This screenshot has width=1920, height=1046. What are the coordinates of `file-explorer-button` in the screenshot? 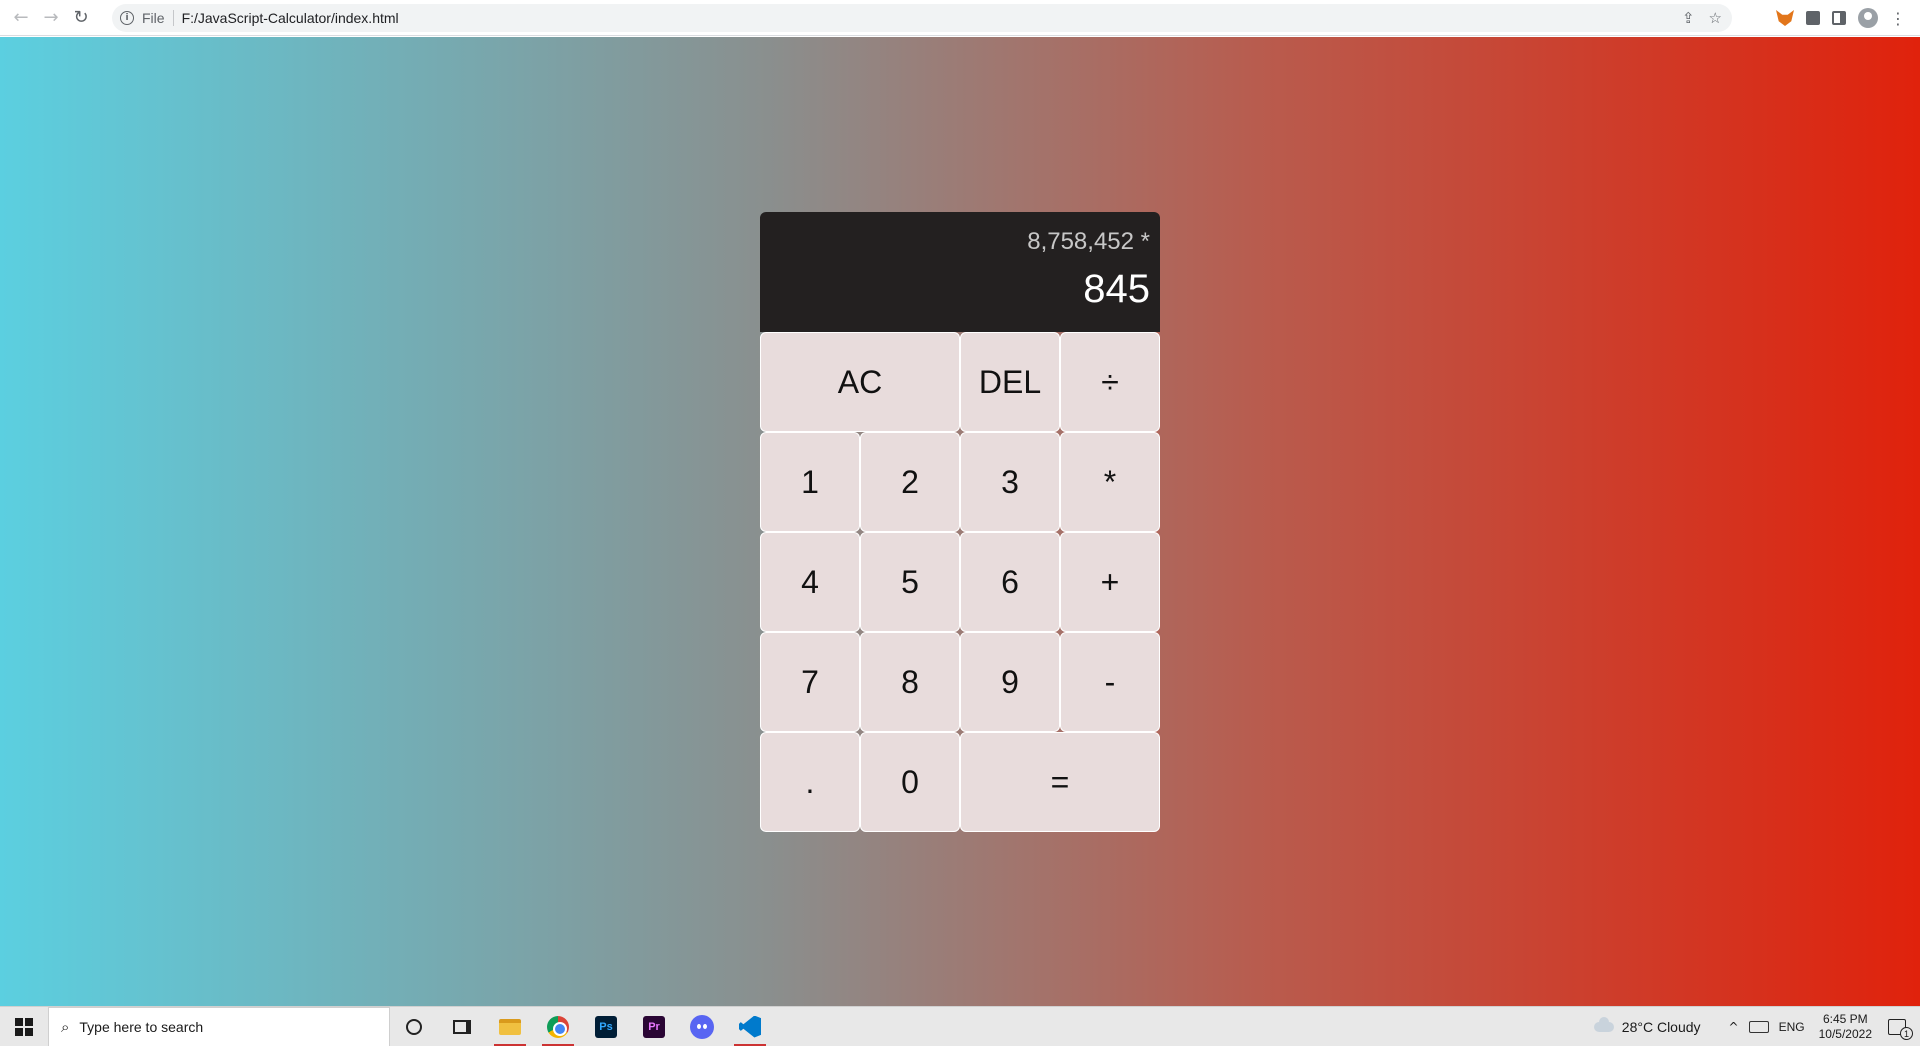 It's located at (510, 1026).